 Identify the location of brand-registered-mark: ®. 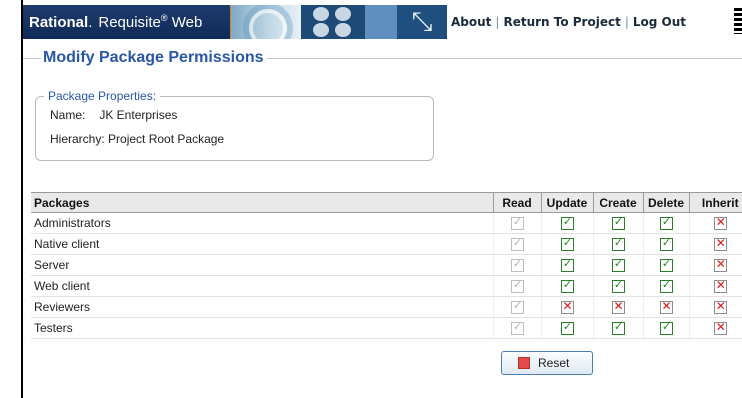
(164, 18).